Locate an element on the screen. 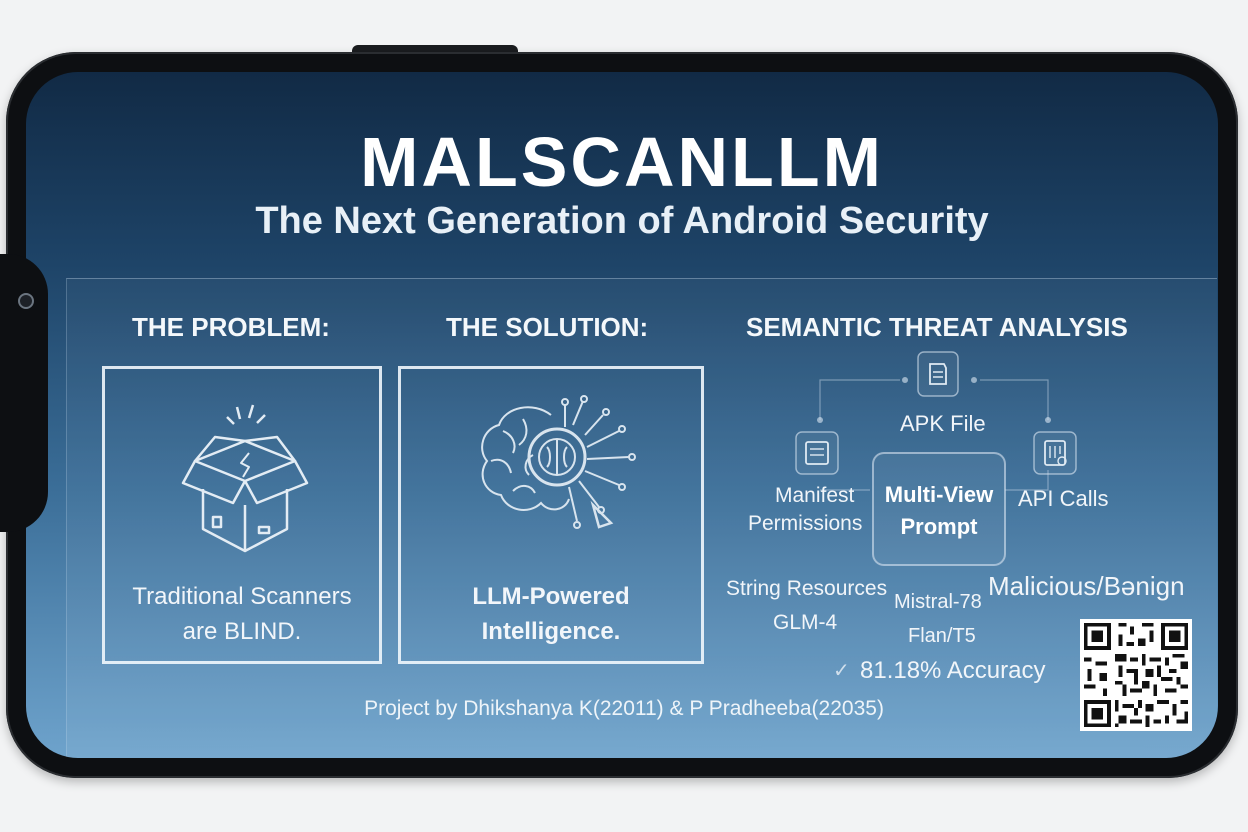 Image resolution: width=1248 pixels, height=832 pixels. camera-icon is located at coordinates (26, 301).